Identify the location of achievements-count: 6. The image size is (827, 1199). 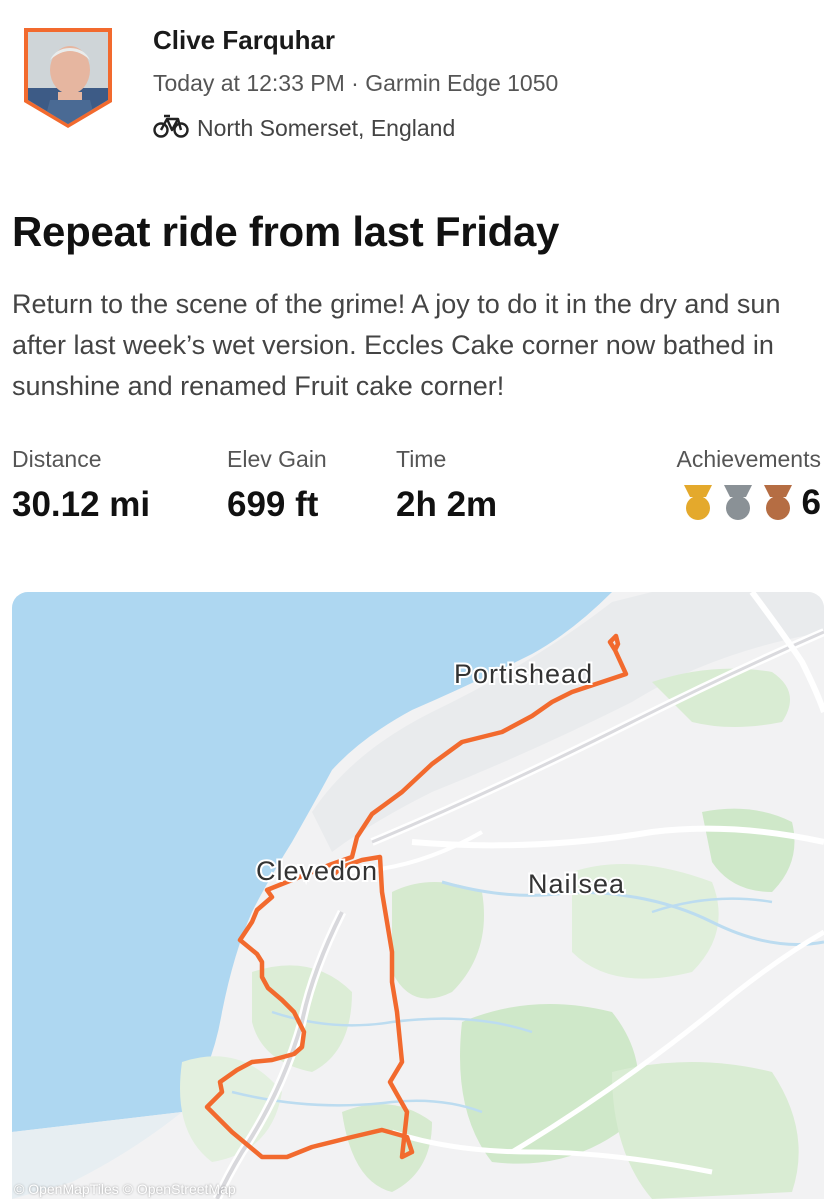
(811, 502).